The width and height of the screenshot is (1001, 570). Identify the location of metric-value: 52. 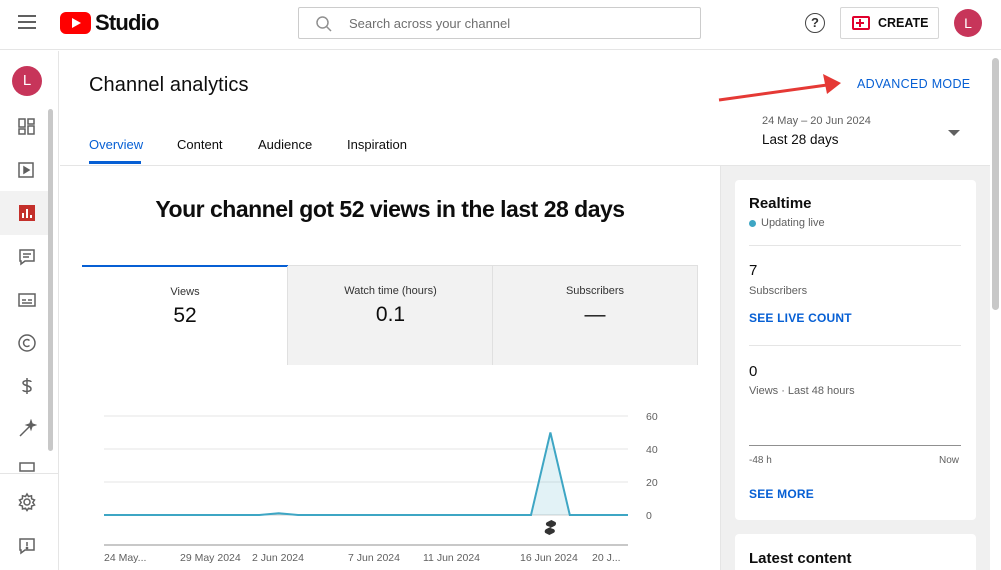
(185, 315).